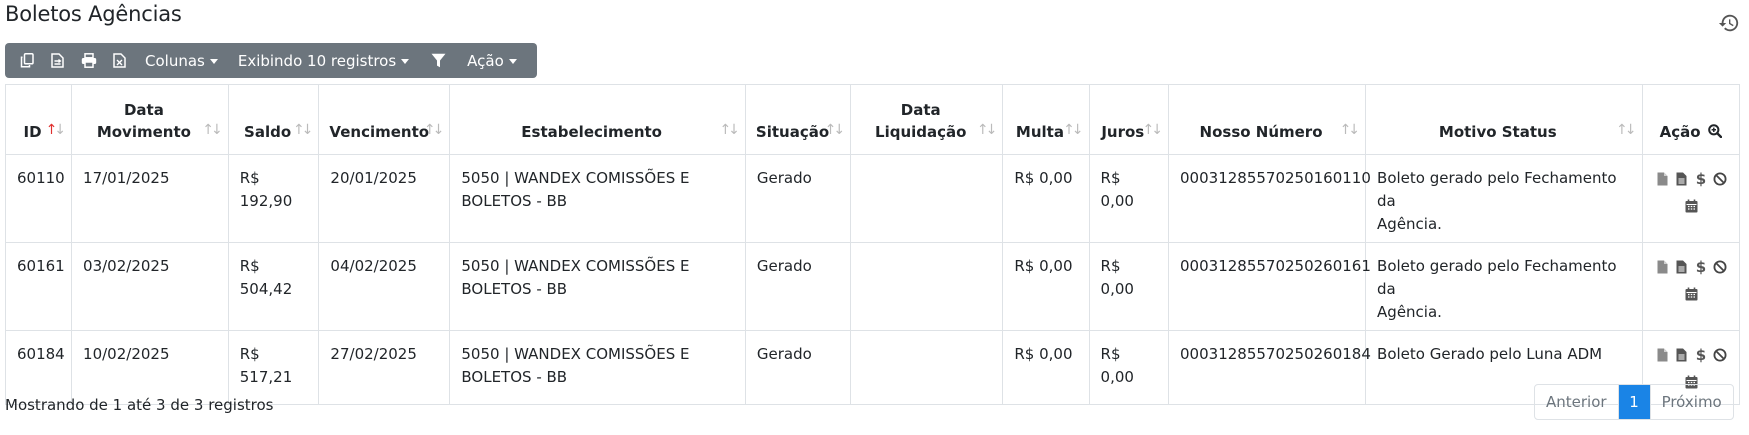 Image resolution: width=1749 pixels, height=435 pixels. I want to click on next-page-button: Próximo, so click(1691, 402).